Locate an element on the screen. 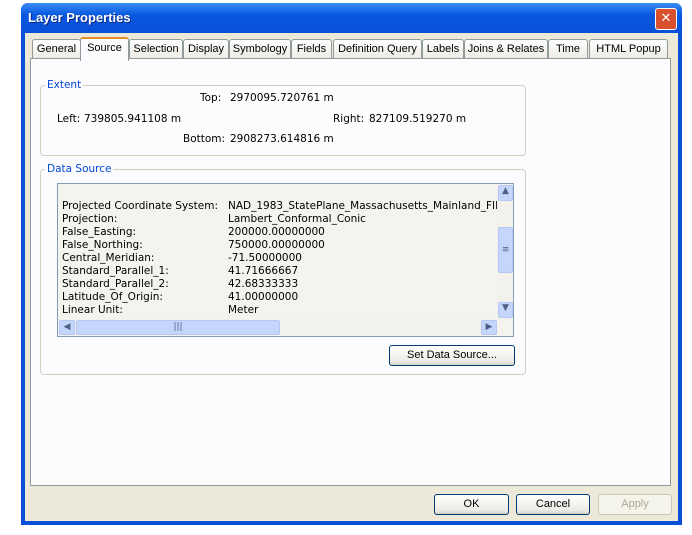  row-value: Lambert_Conformal_Conic is located at coordinates (297, 219).